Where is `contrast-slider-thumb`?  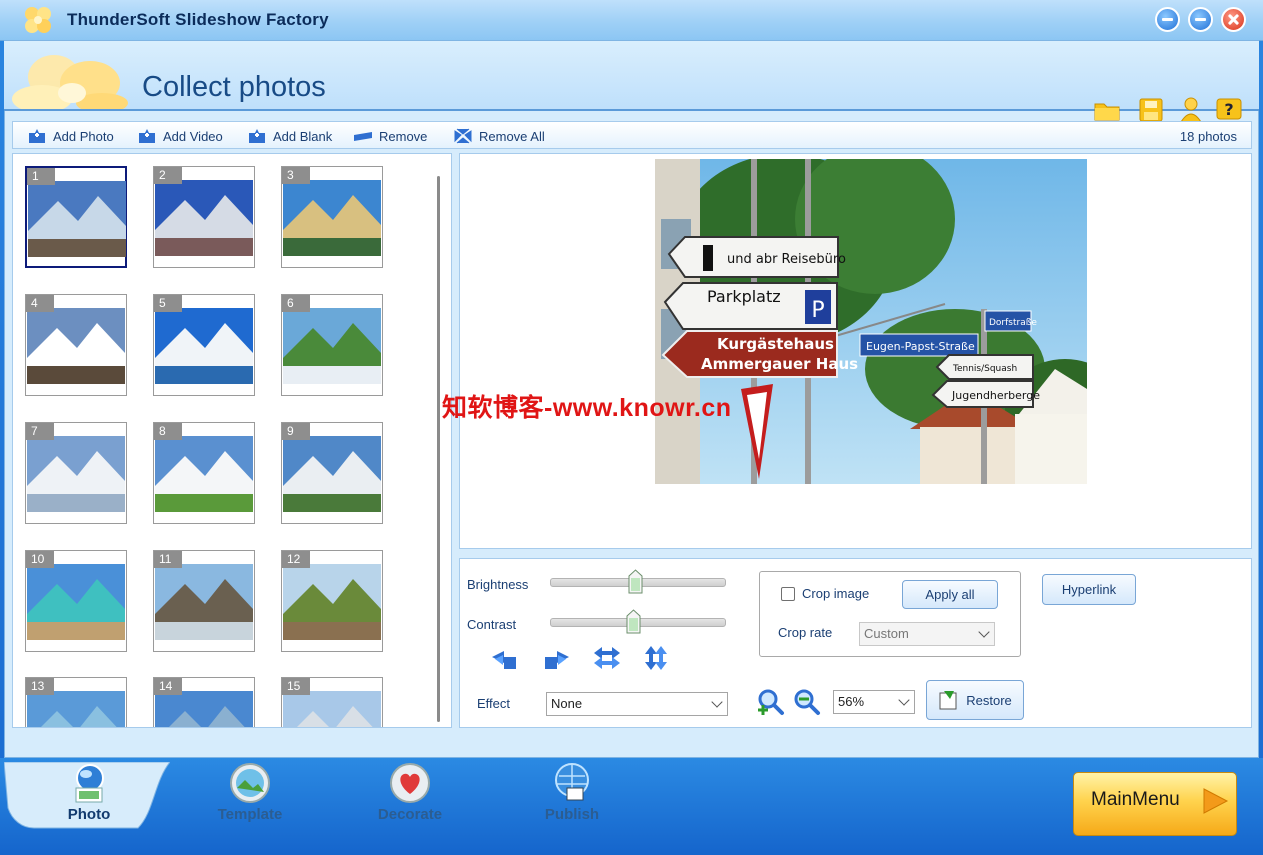 contrast-slider-thumb is located at coordinates (633, 621).